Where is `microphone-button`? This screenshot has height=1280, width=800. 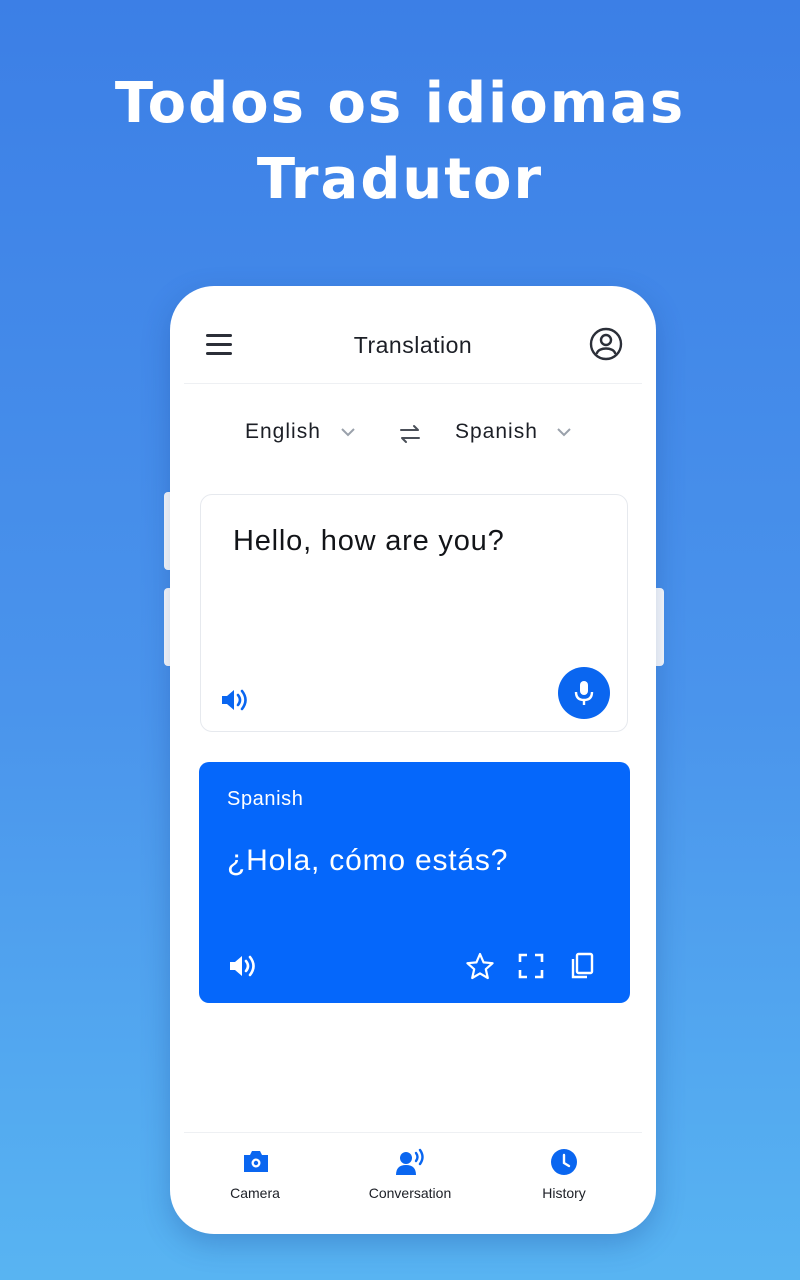 microphone-button is located at coordinates (584, 693).